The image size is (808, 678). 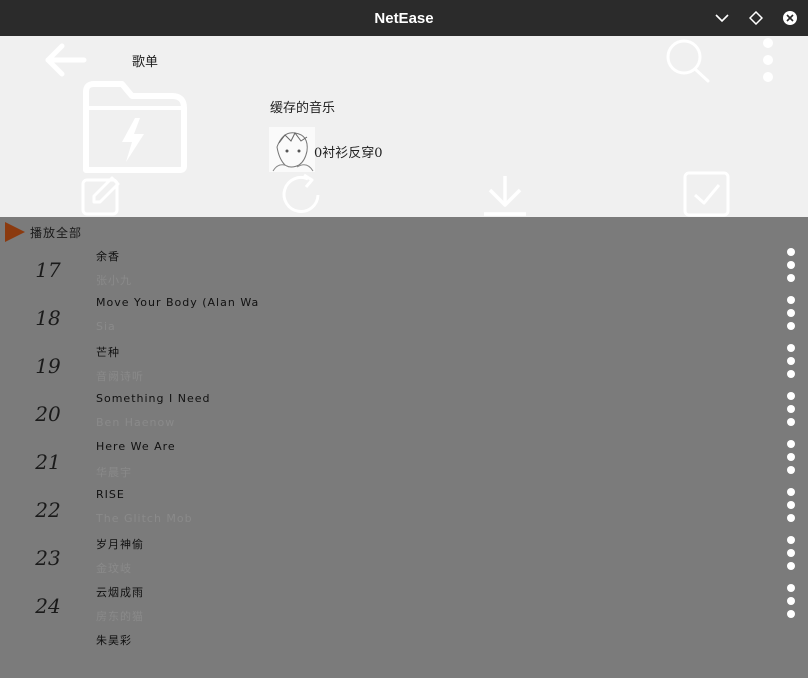 I want to click on title-bar: NetEase, so click(x=404, y=18).